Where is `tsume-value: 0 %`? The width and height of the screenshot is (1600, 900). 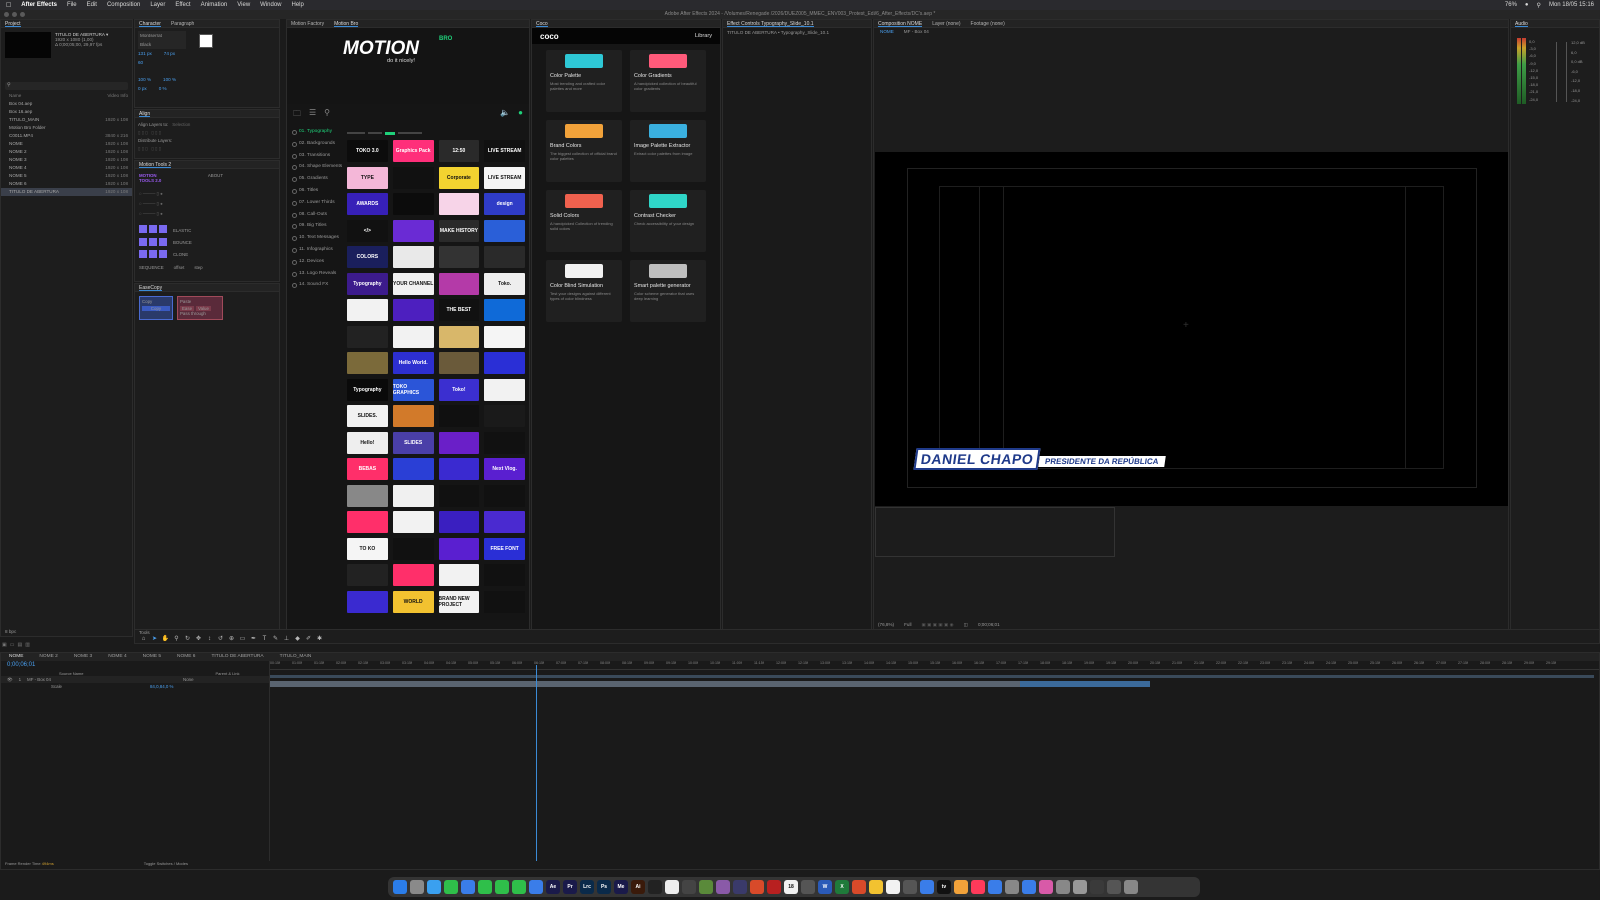
tsume-value: 0 % is located at coordinates (163, 88).